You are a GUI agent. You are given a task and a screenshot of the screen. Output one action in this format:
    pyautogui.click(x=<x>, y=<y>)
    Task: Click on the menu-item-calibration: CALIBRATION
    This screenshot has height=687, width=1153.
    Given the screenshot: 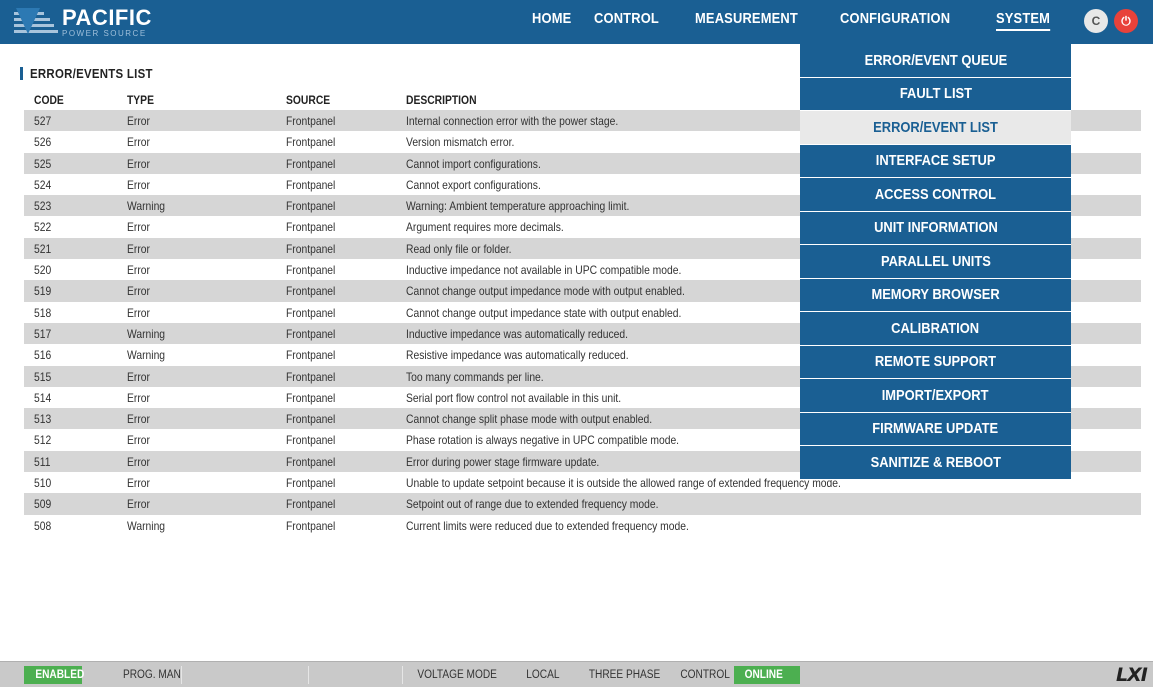 What is the action you would take?
    pyautogui.click(x=935, y=328)
    